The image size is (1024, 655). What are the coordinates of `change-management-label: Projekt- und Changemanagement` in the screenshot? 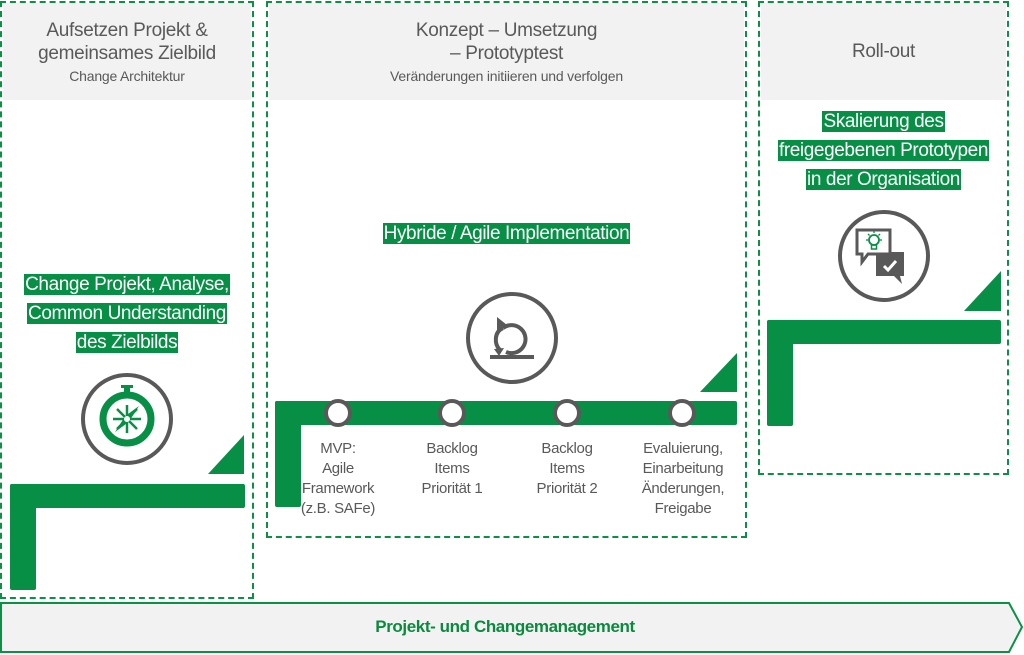 It's located at (505, 626).